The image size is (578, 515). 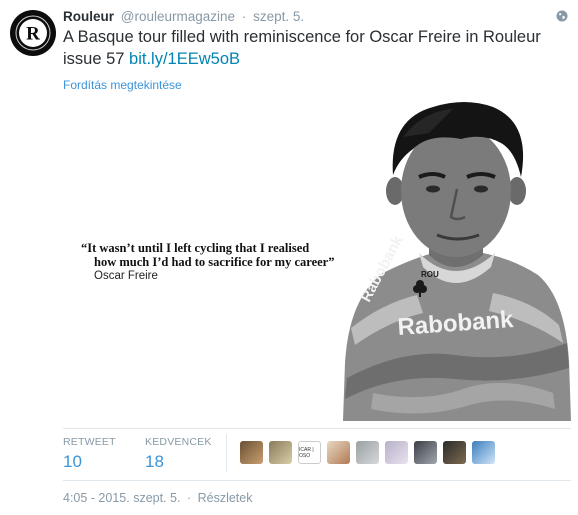 What do you see at coordinates (306, 452) in the screenshot?
I see `liker-avatar-text: ICAR | OSO` at bounding box center [306, 452].